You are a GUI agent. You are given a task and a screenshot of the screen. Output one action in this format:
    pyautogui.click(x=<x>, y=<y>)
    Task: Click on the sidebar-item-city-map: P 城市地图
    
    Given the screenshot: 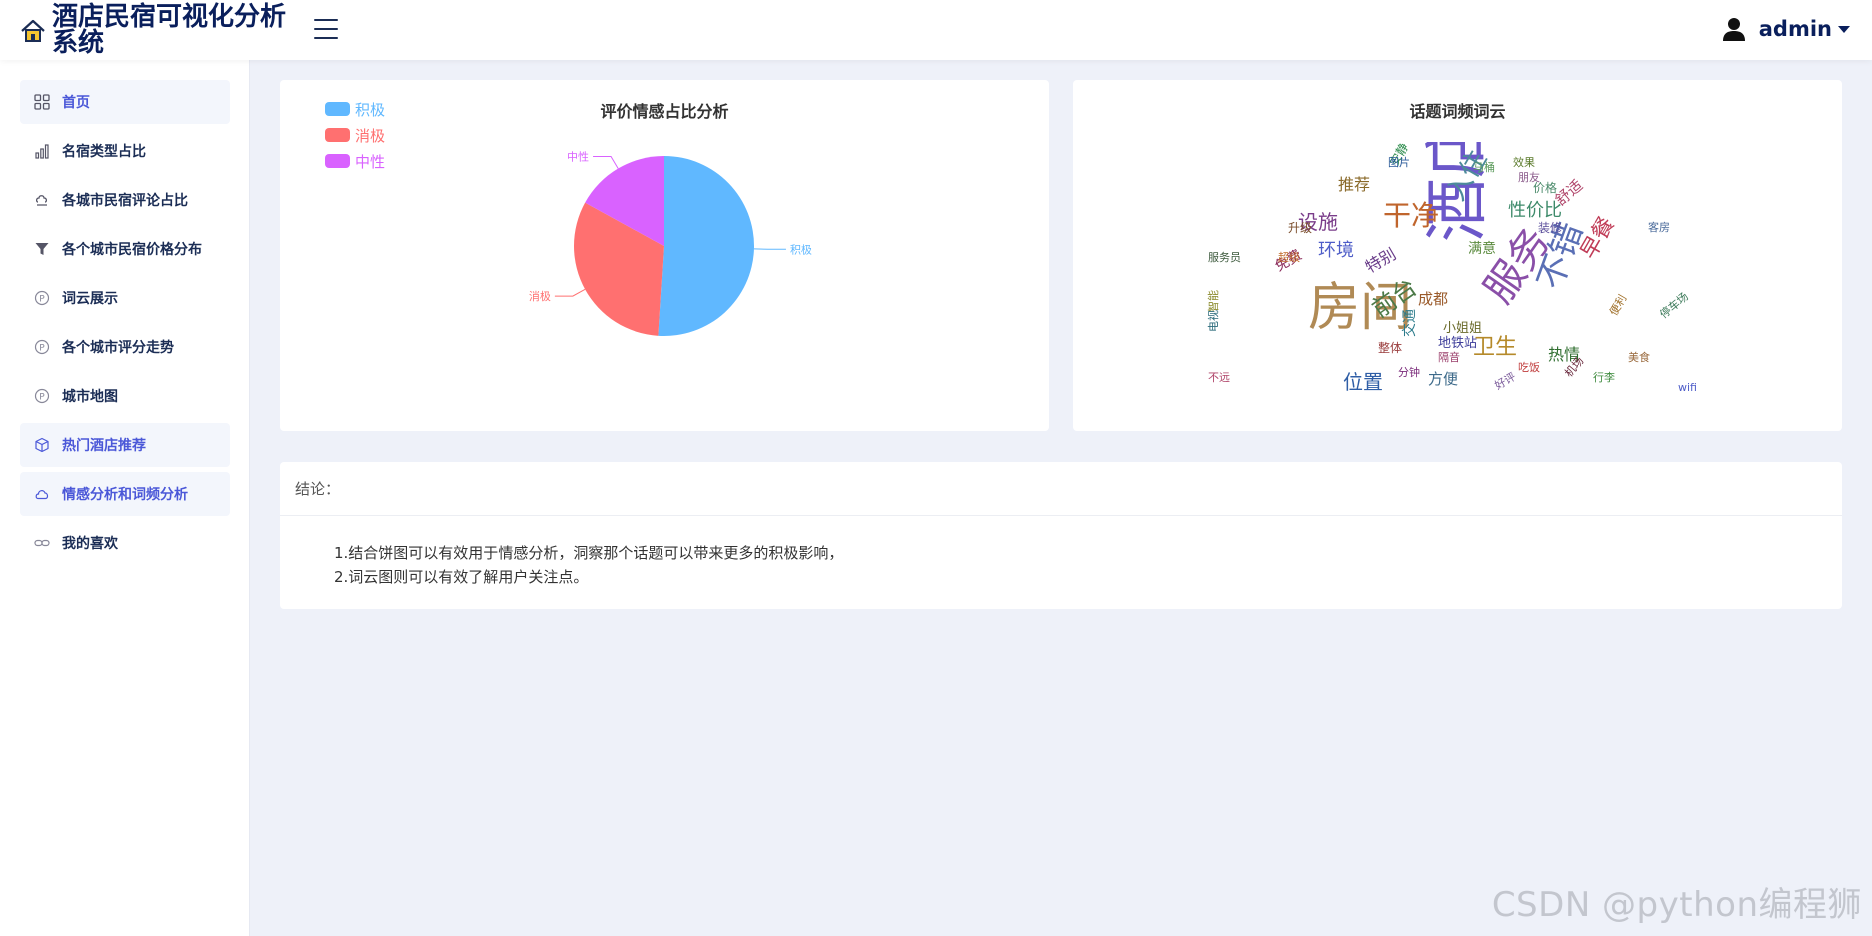 What is the action you would take?
    pyautogui.click(x=125, y=396)
    